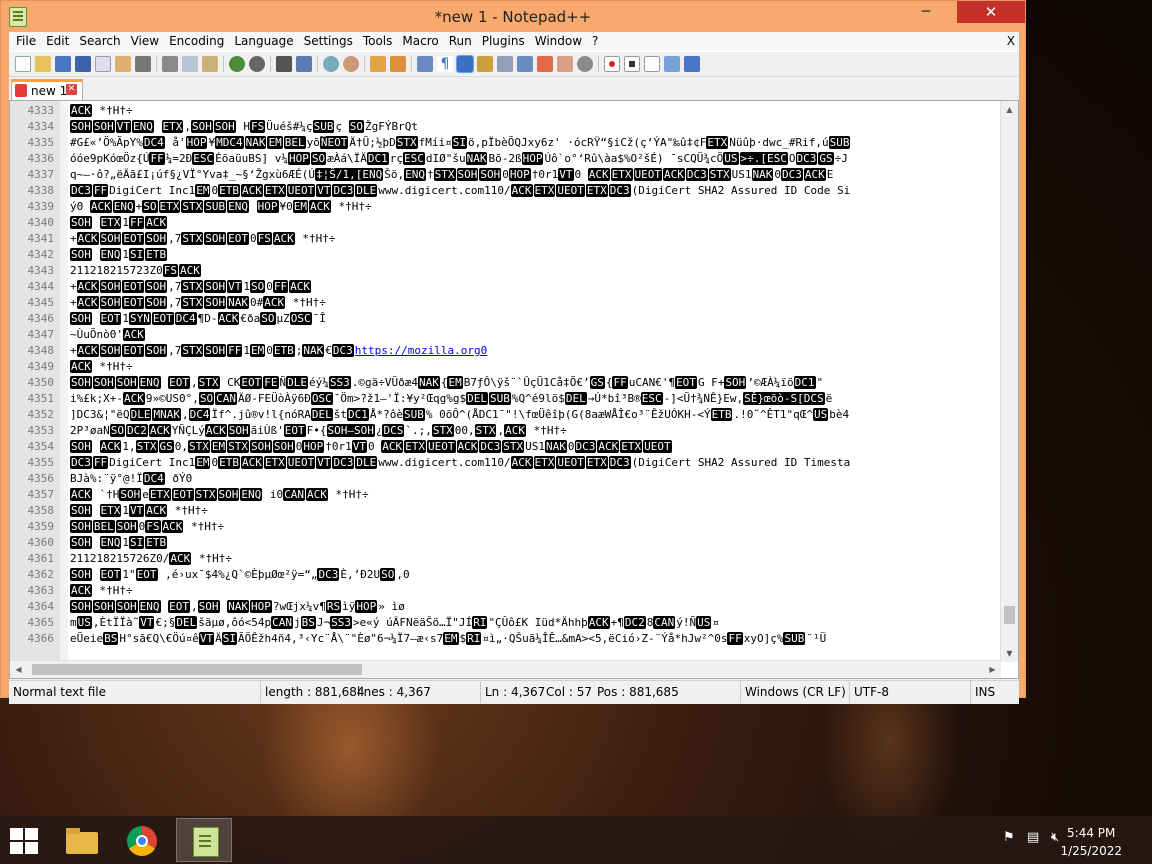 This screenshot has height=864, width=1152. I want to click on menu-view: View, so click(145, 41).